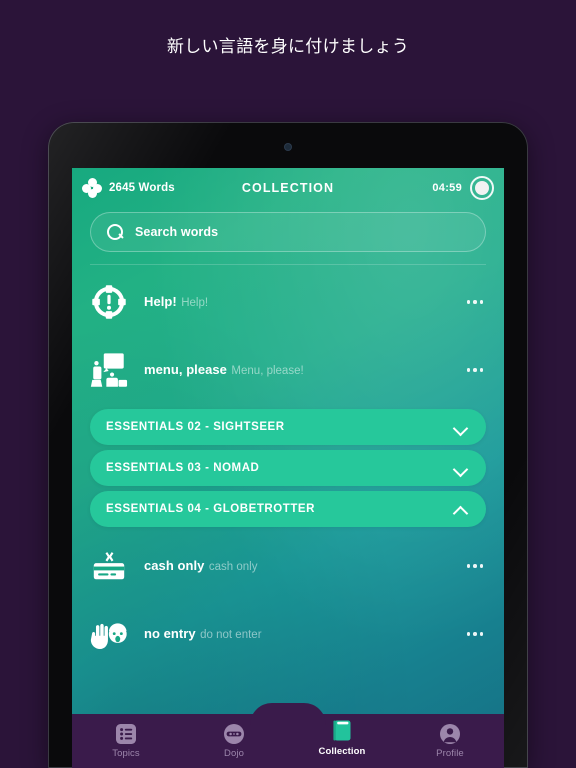 The height and width of the screenshot is (768, 576). Describe the element at coordinates (288, 46) in the screenshot. I see `page-title: 新しい言語を身に付けましょう` at that location.